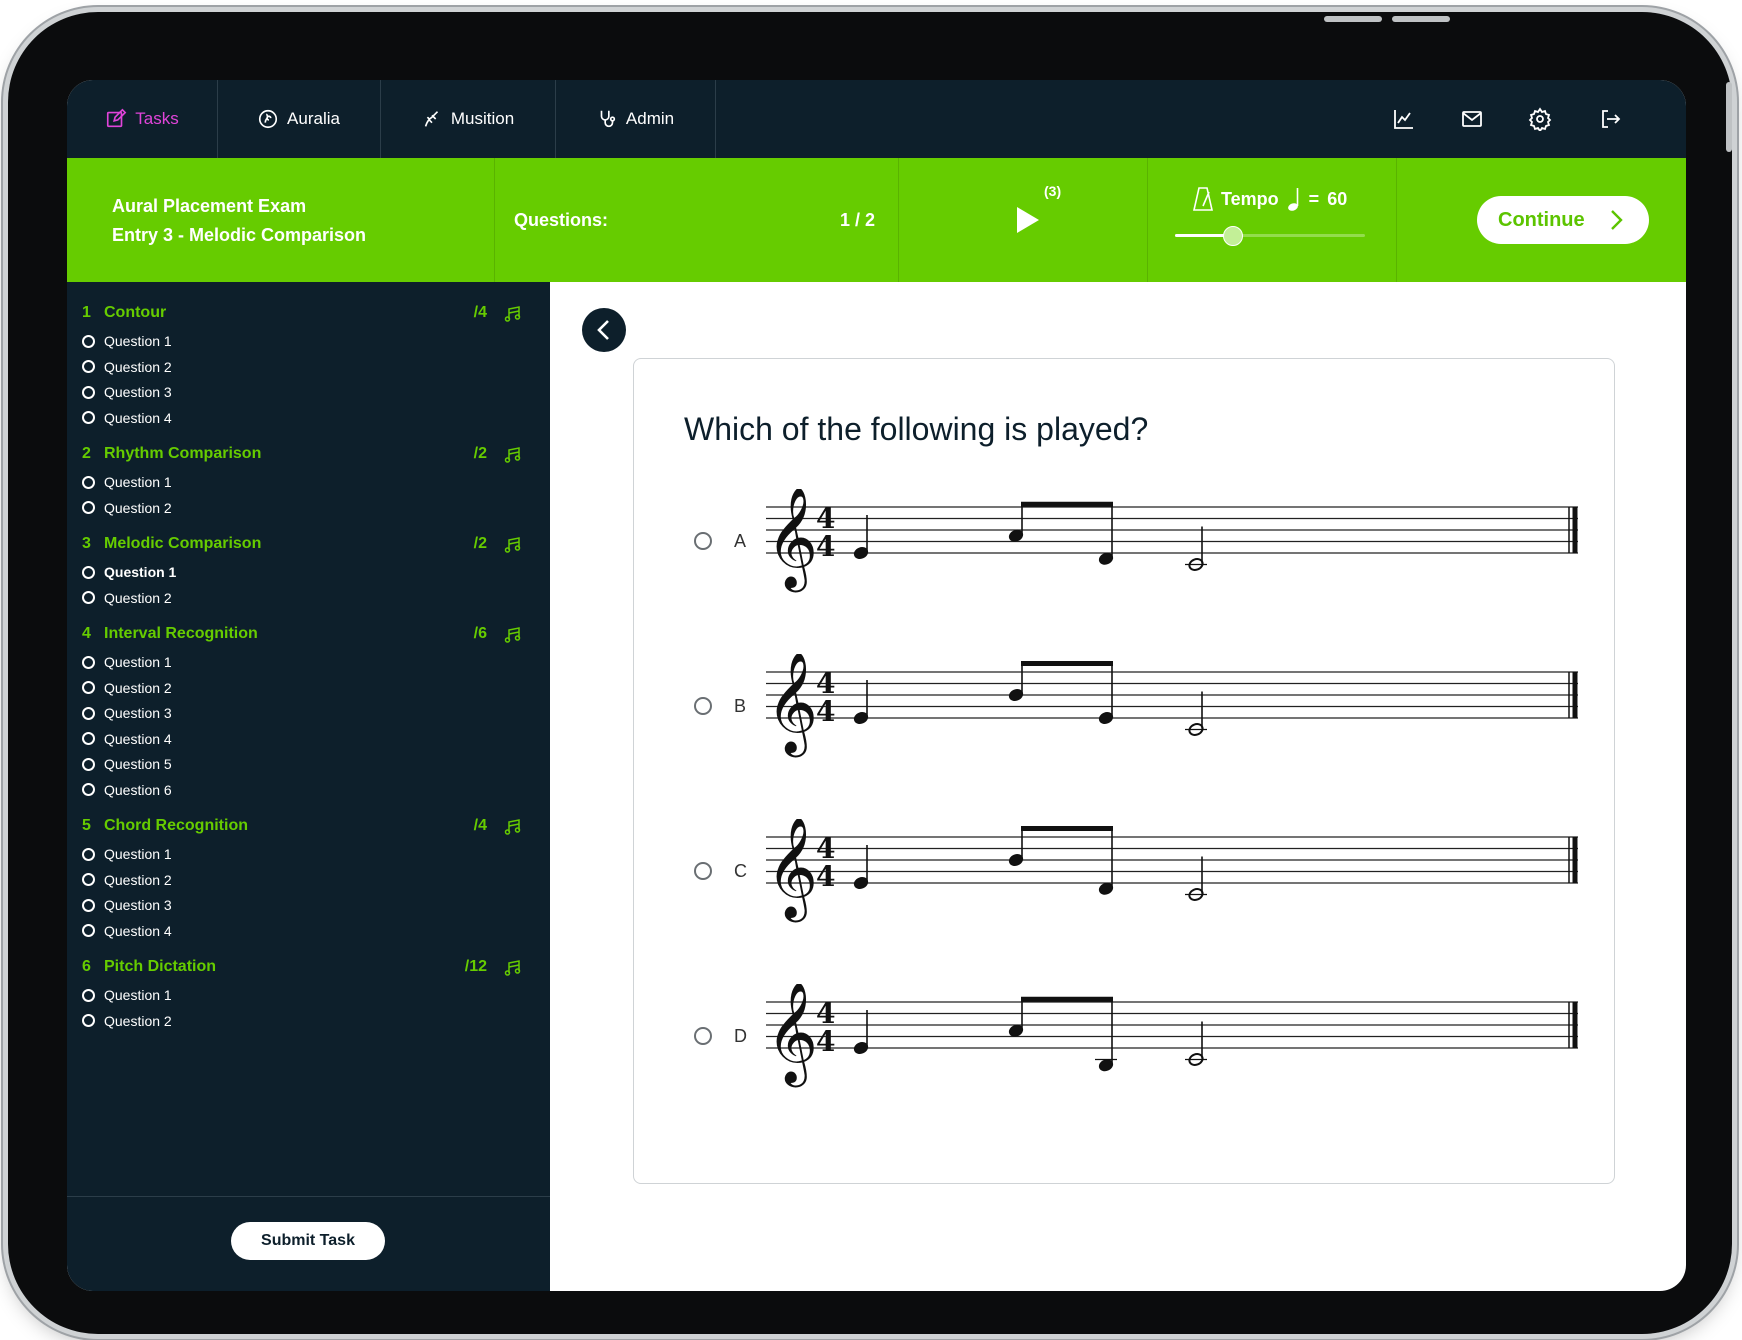  What do you see at coordinates (650, 118) in the screenshot?
I see `tab-label: Admin` at bounding box center [650, 118].